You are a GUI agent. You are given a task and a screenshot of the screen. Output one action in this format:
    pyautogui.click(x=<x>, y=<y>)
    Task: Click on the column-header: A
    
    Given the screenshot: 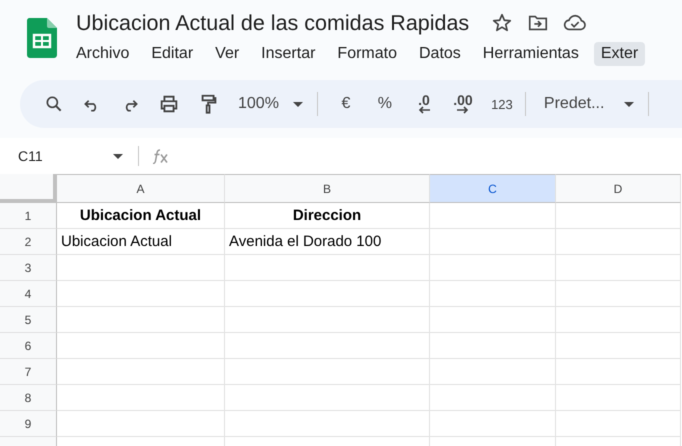 What is the action you would take?
    pyautogui.click(x=141, y=188)
    